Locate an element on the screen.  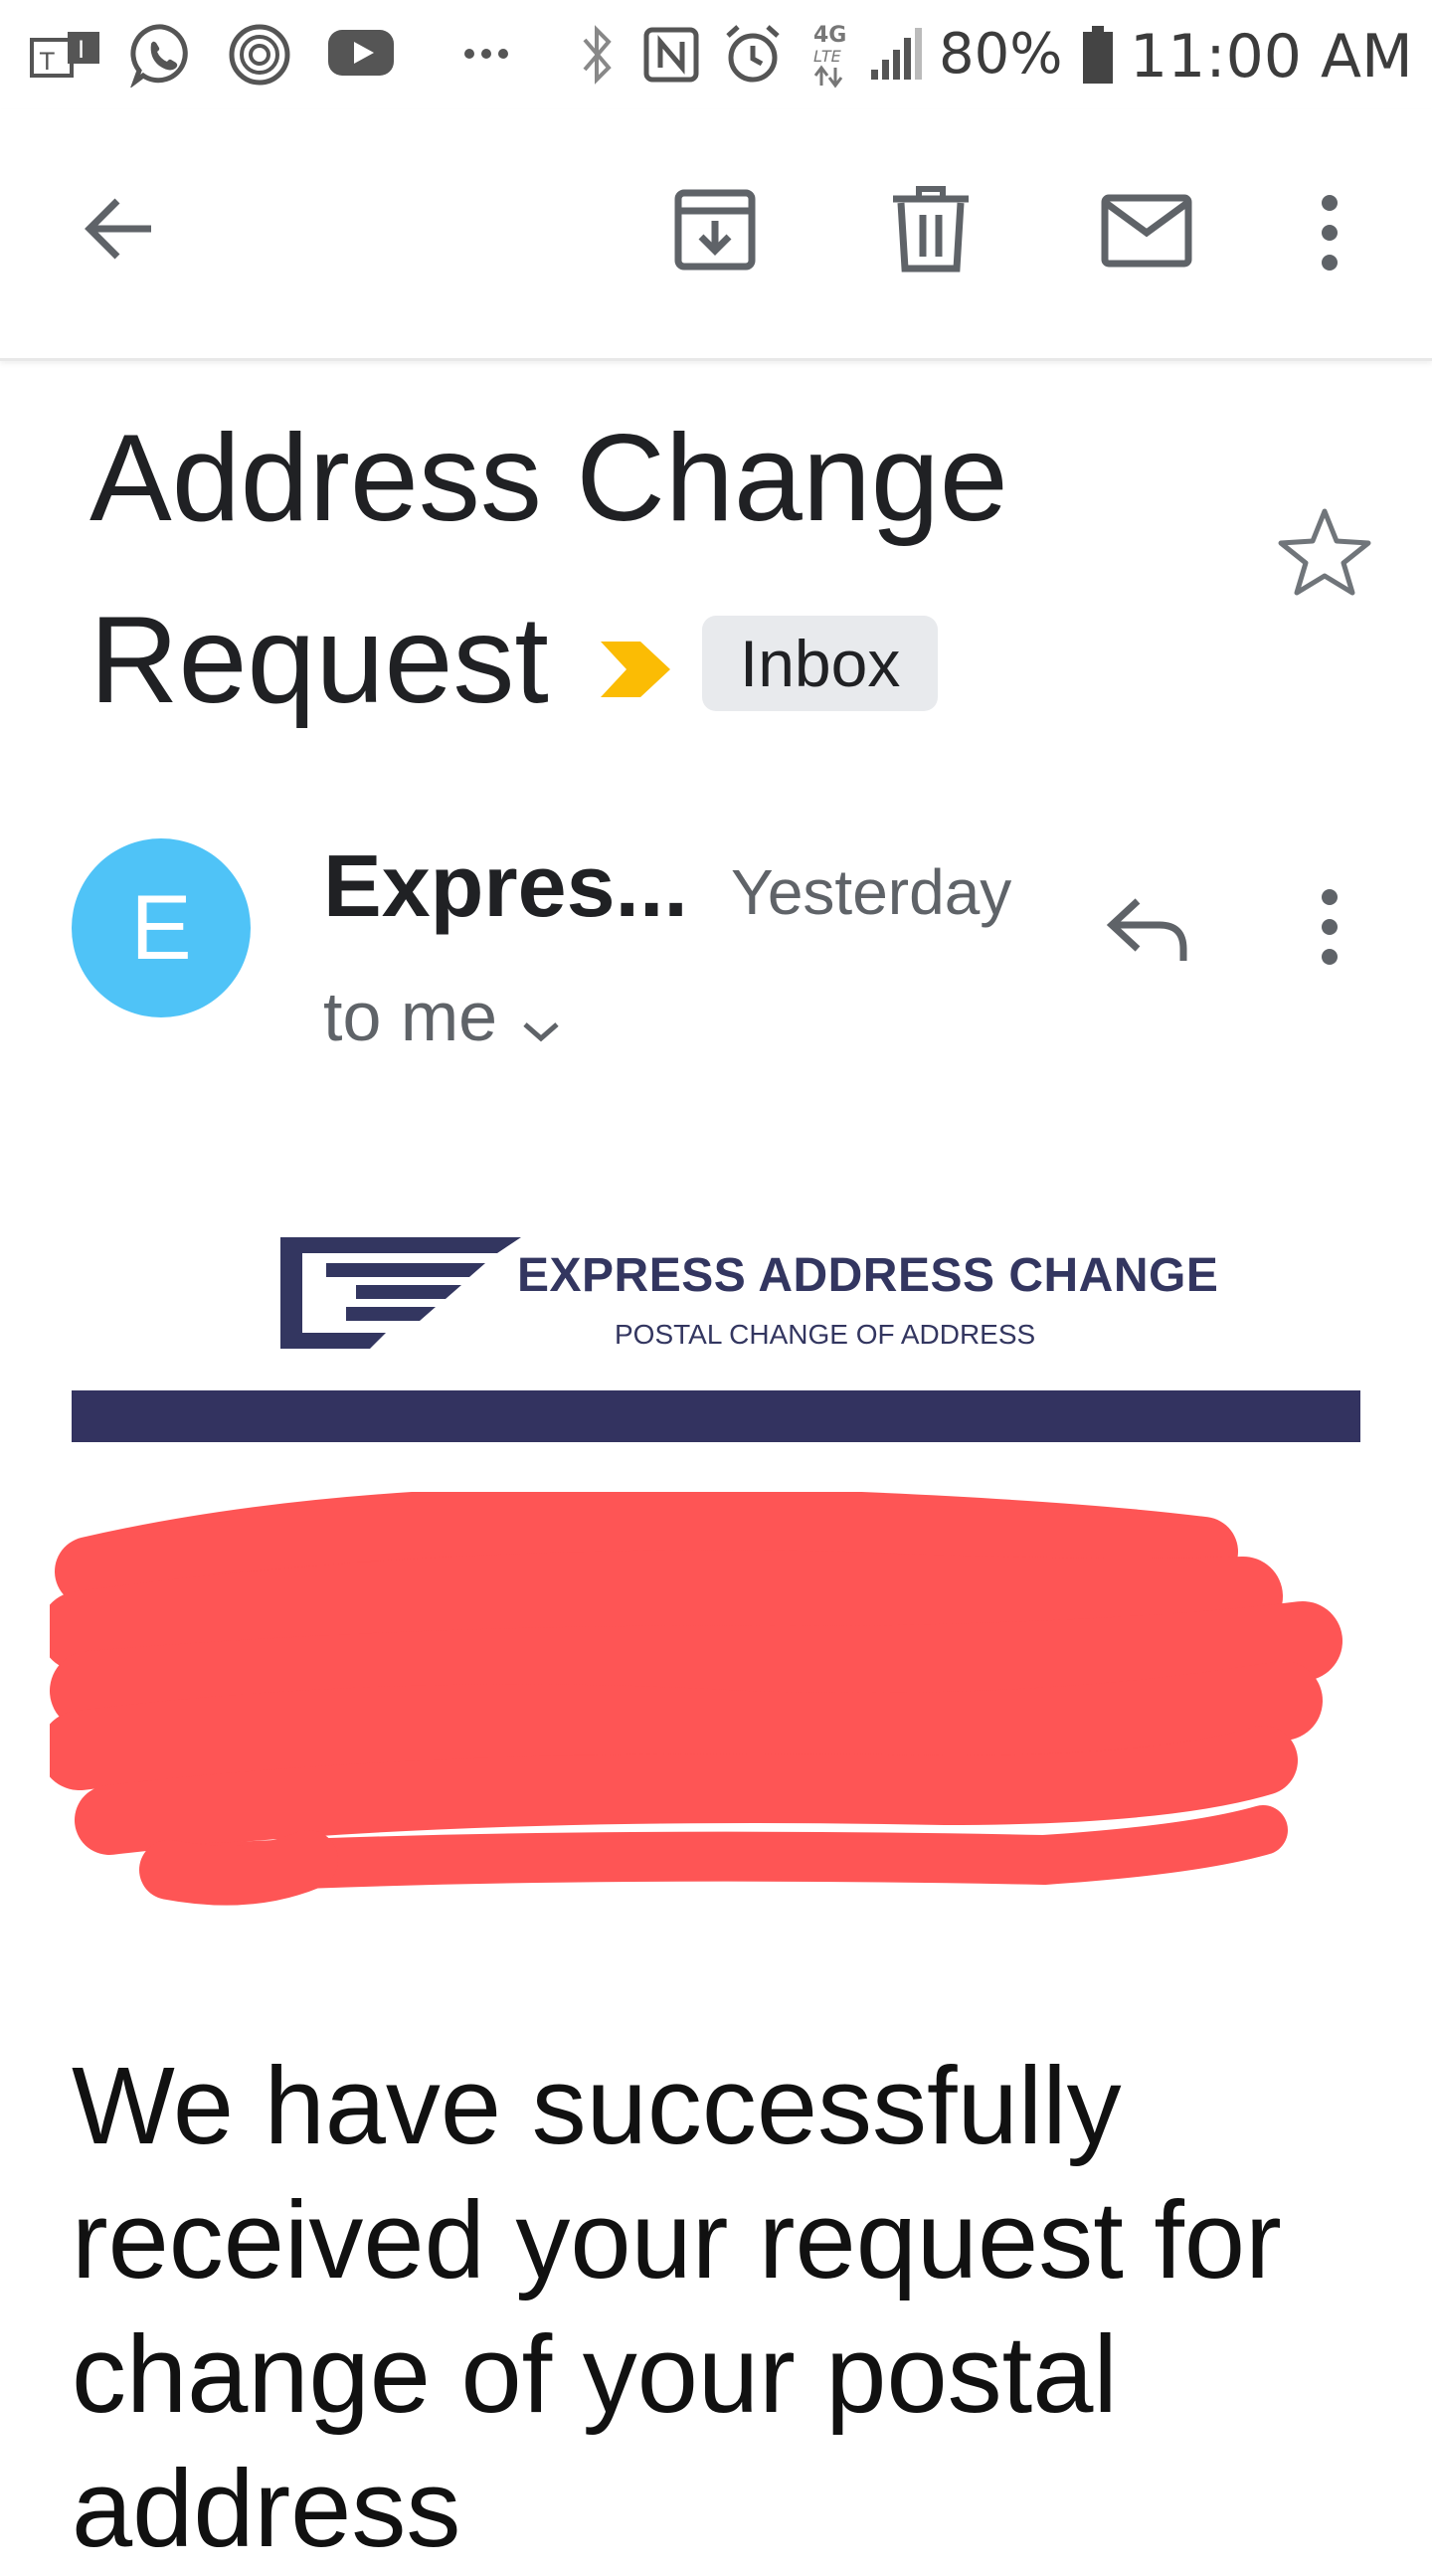
battery-percent: 80% is located at coordinates (1001, 54).